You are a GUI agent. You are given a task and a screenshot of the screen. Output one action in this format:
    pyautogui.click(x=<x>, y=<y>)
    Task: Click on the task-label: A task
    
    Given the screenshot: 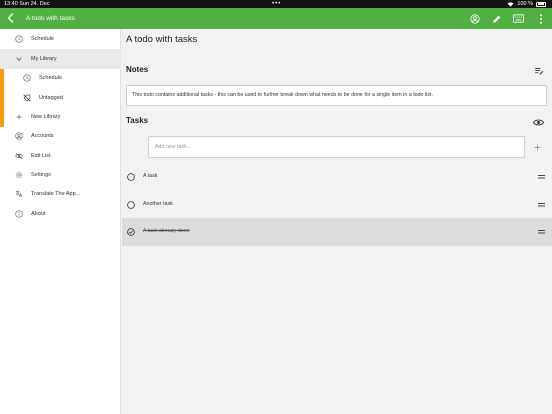 What is the action you would take?
    pyautogui.click(x=150, y=176)
    